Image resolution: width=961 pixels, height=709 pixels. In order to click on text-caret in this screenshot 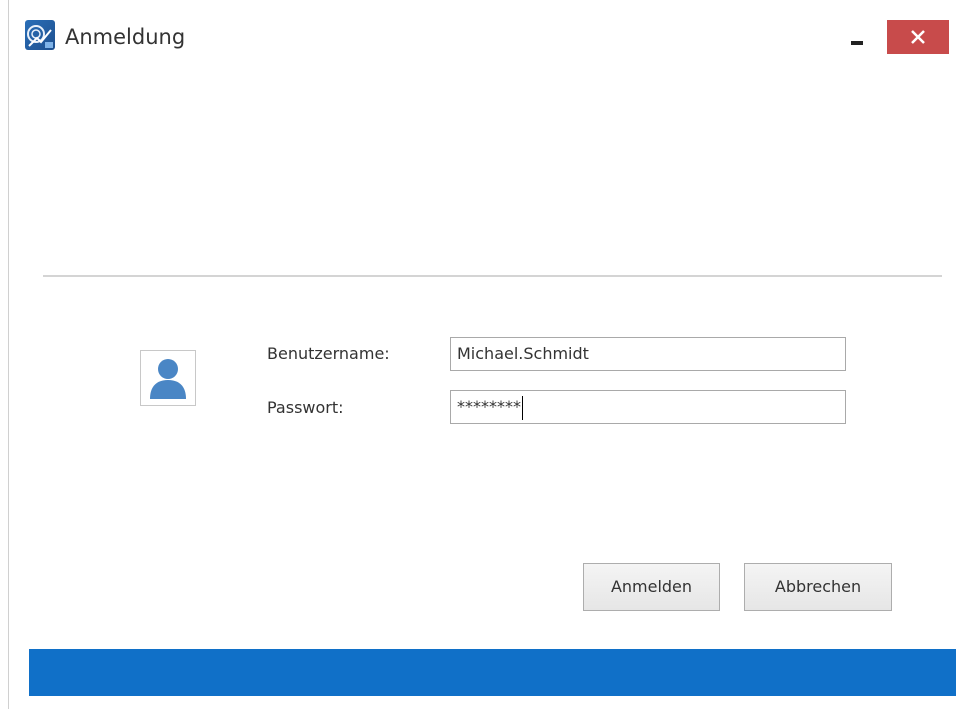, I will do `click(522, 407)`.